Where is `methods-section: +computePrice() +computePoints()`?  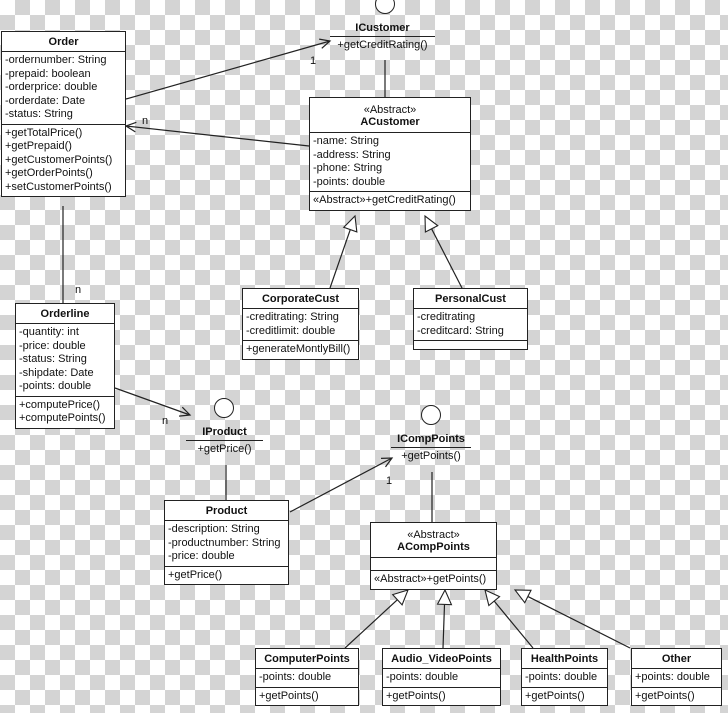 methods-section: +computePrice() +computePoints() is located at coordinates (65, 412).